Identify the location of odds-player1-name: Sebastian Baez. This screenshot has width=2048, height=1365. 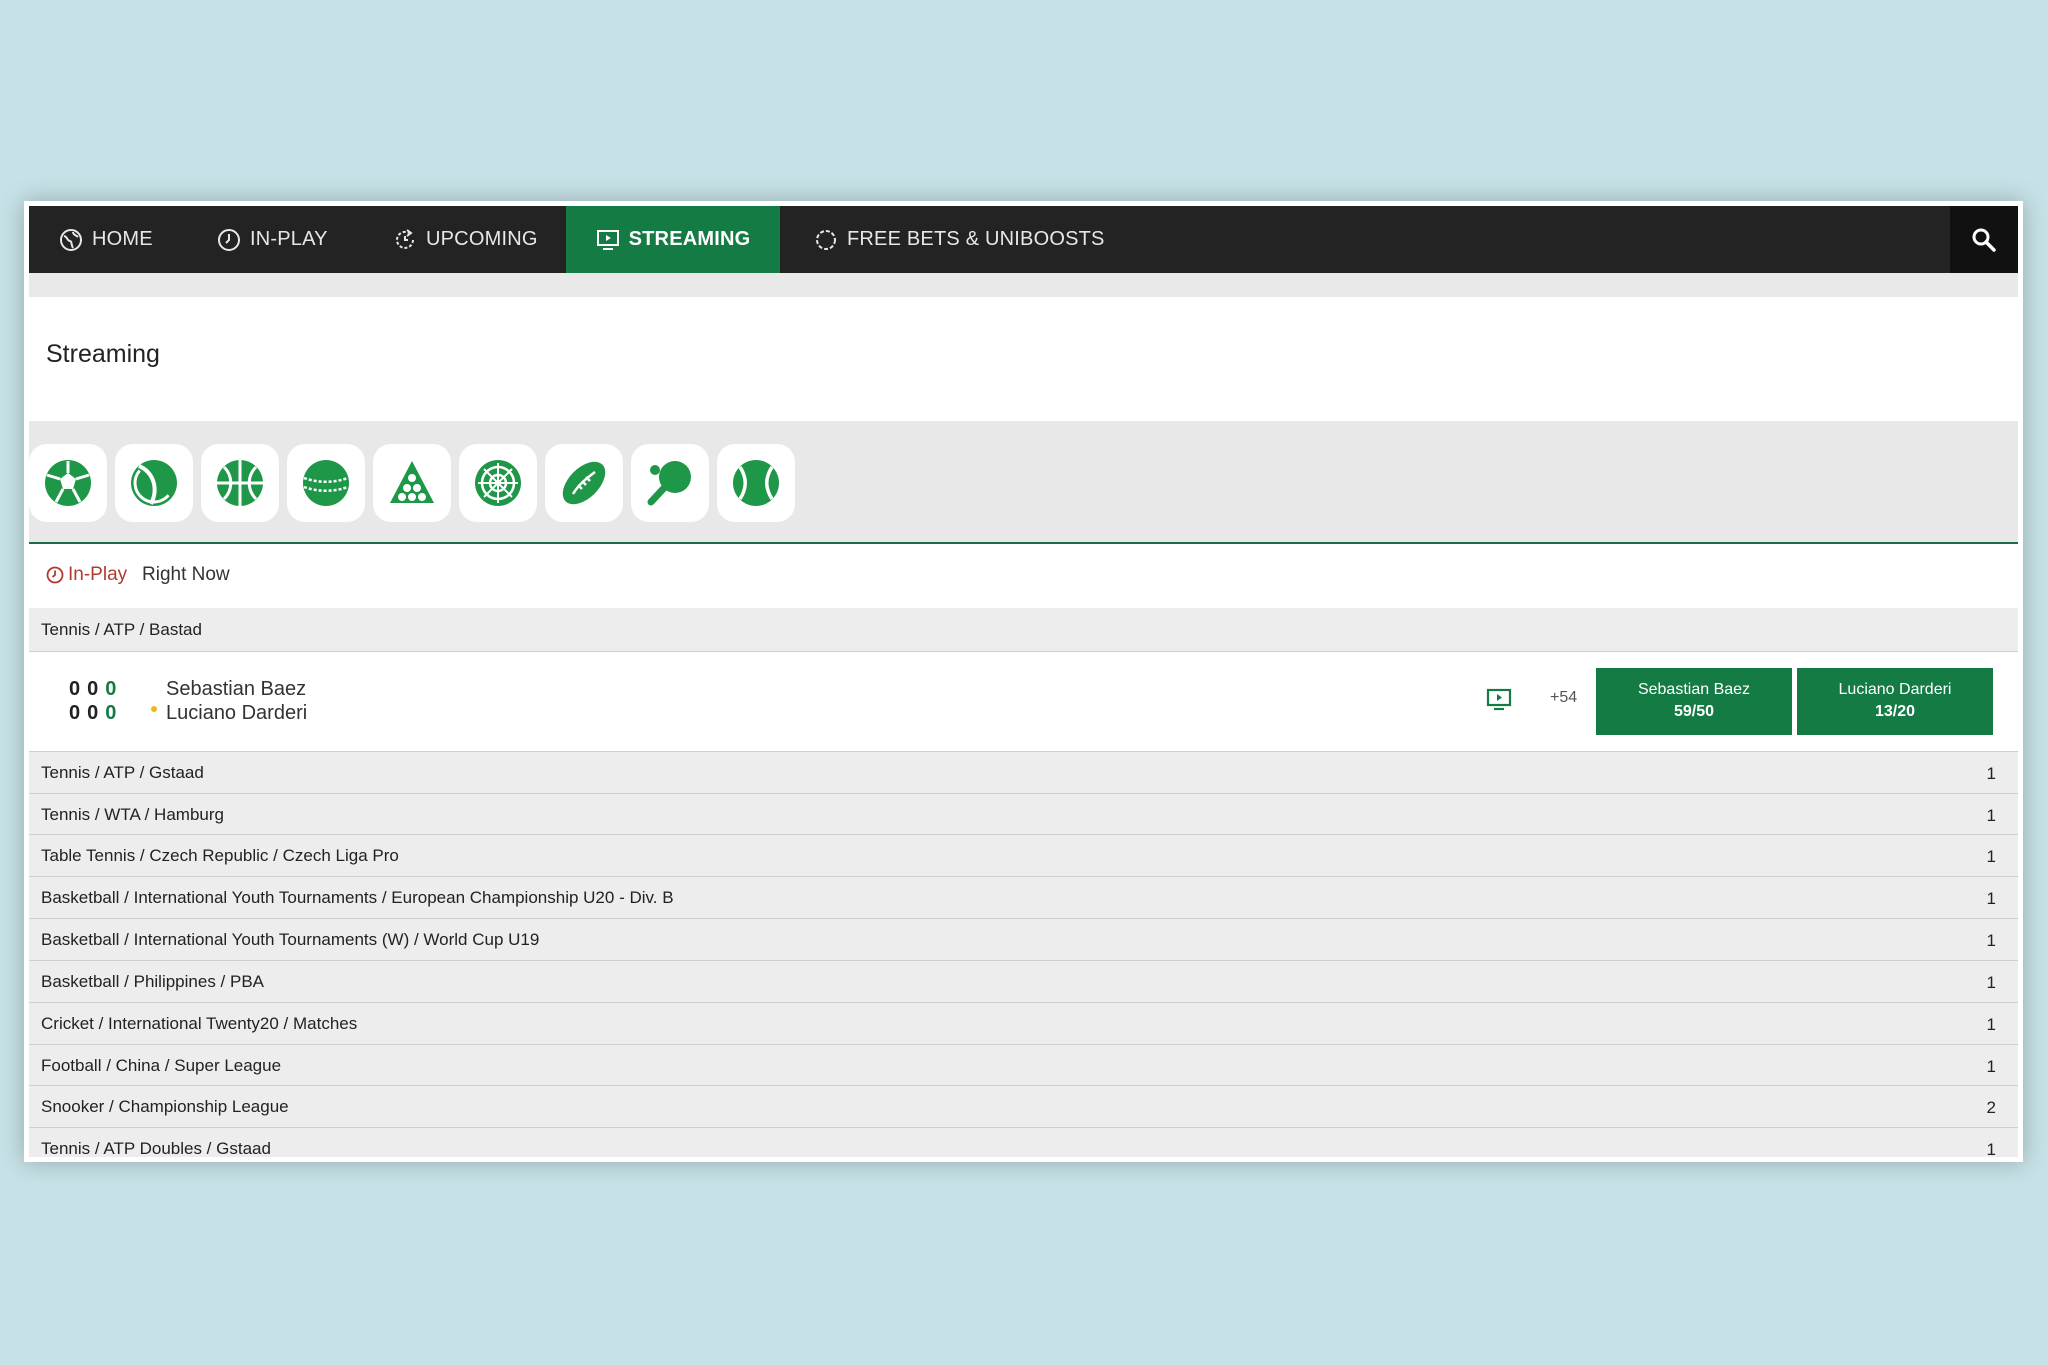
(1694, 689).